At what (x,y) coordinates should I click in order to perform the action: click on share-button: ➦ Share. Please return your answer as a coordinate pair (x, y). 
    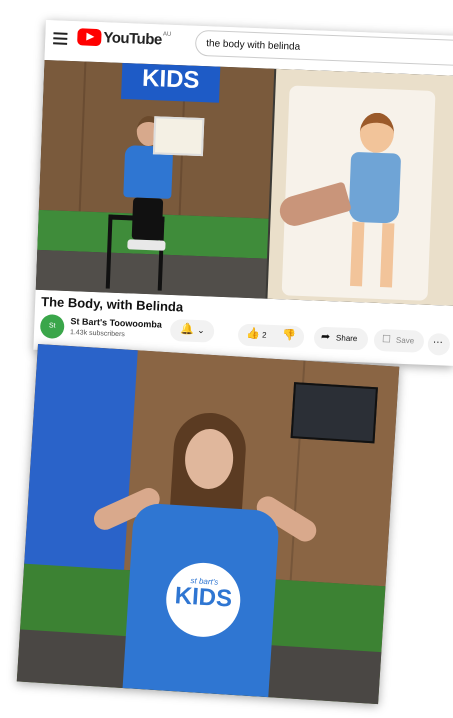
    Looking at the image, I should click on (341, 338).